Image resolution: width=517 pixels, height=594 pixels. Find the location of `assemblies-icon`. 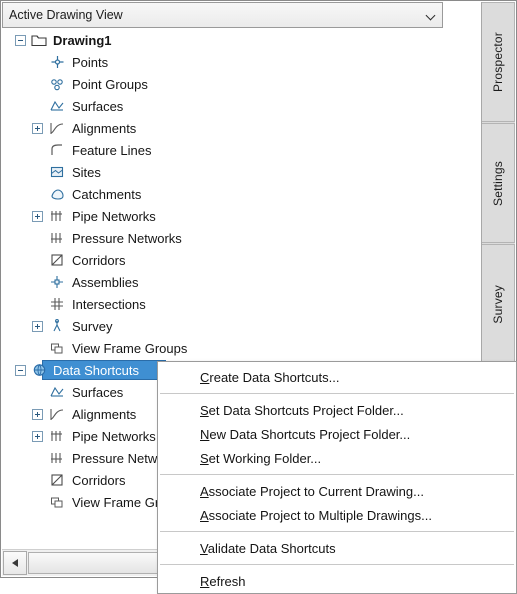

assemblies-icon is located at coordinates (57, 282).